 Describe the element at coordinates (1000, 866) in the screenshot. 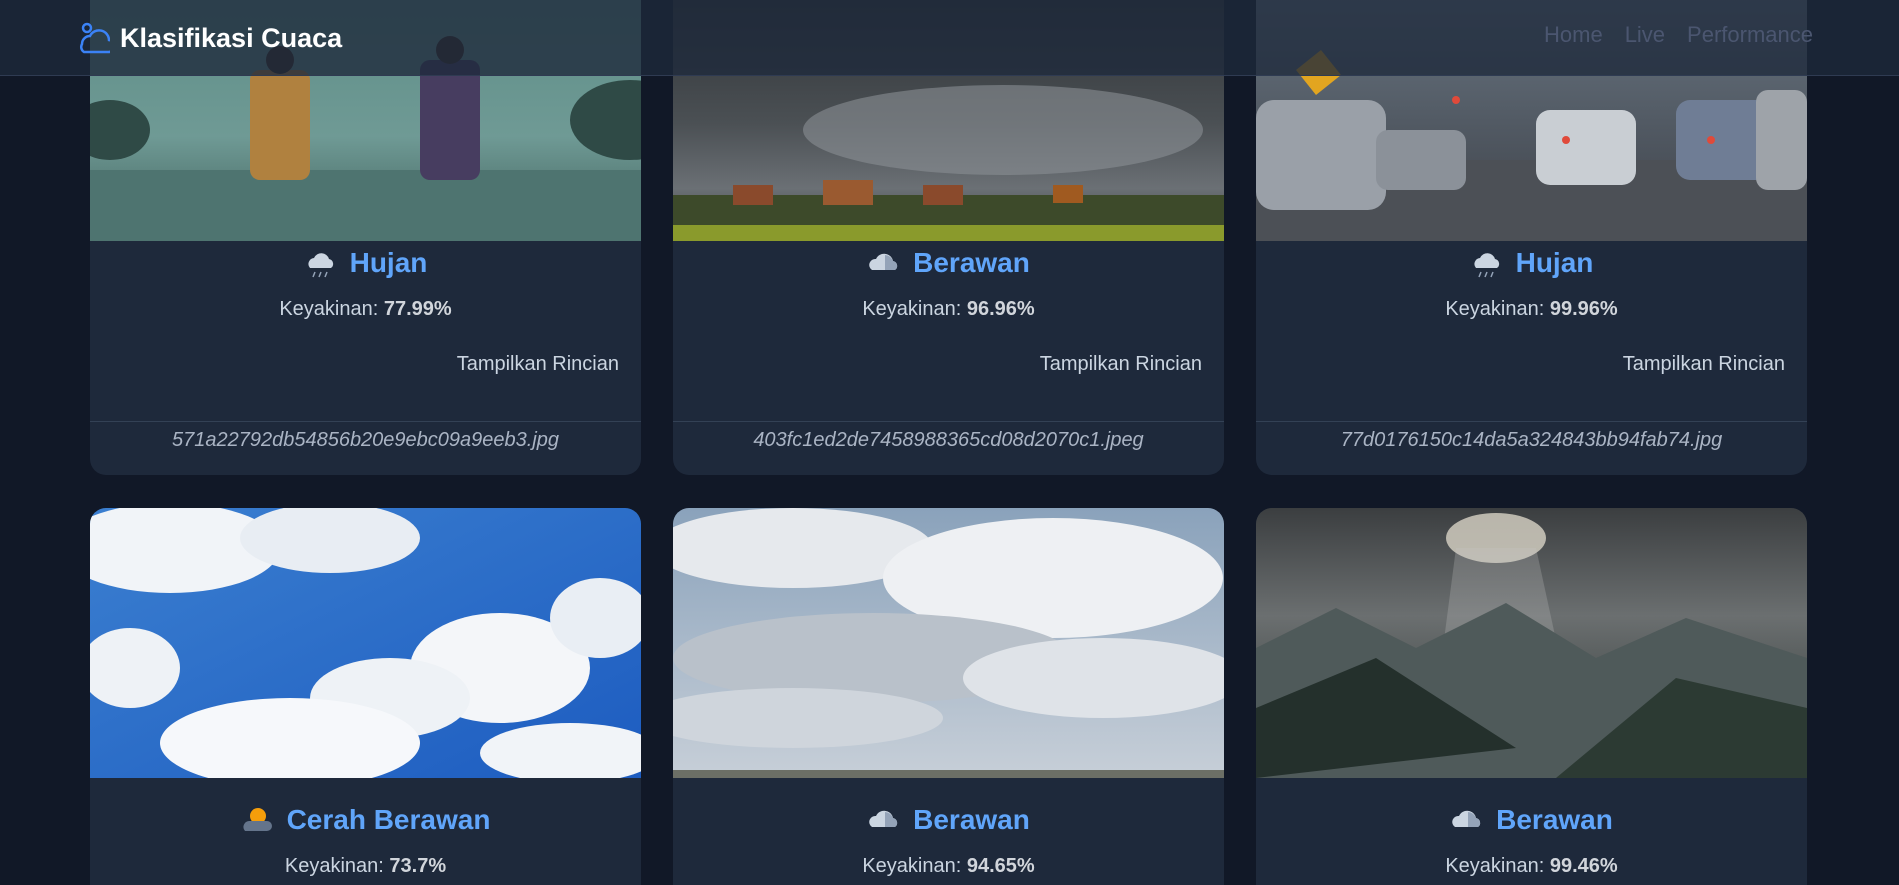

I see `confidence-value: 94.65%` at that location.